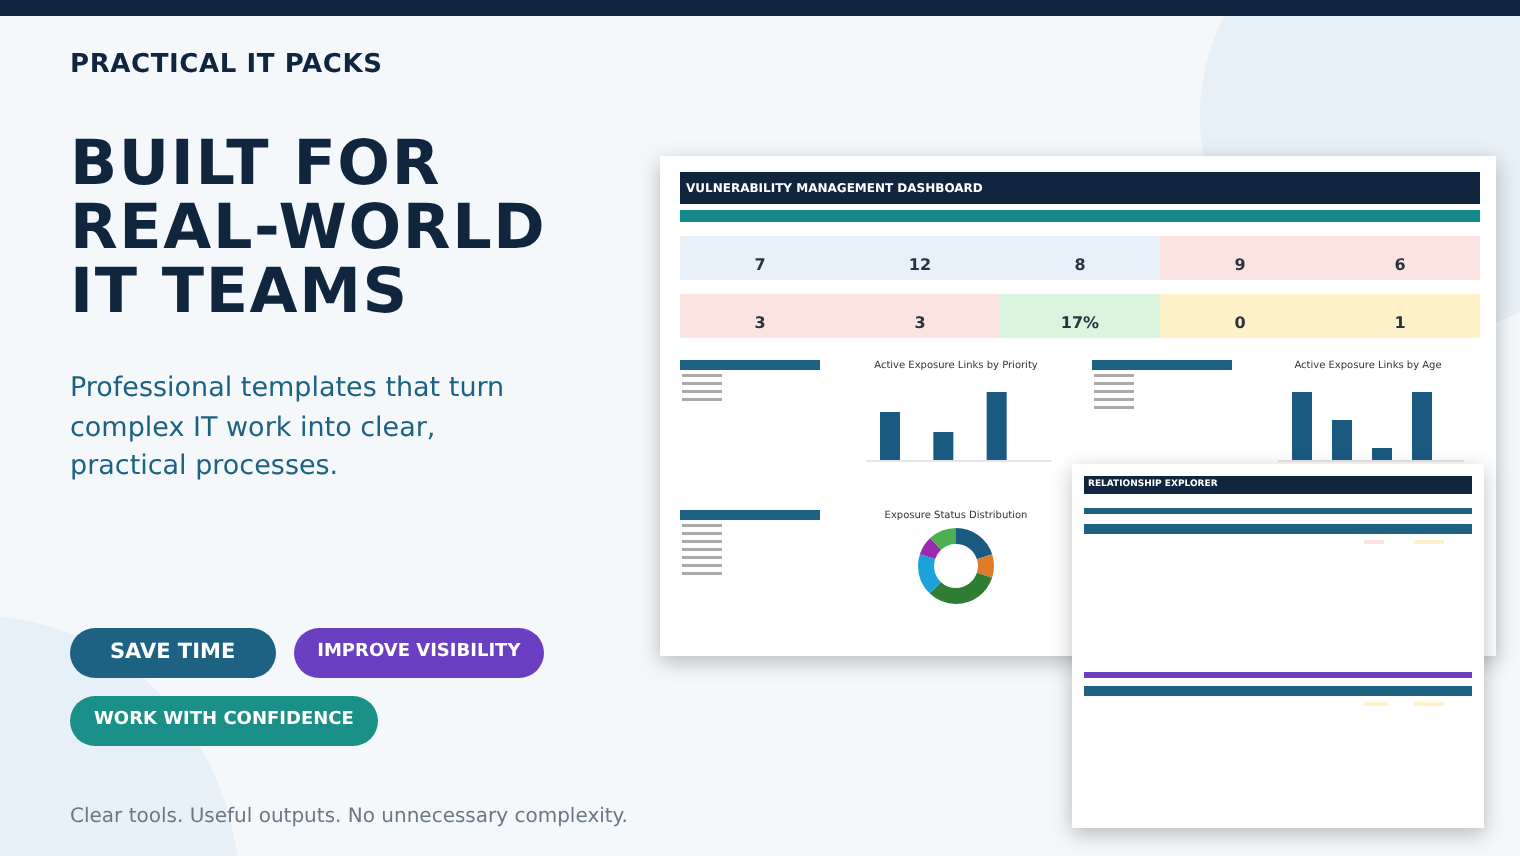 The width and height of the screenshot is (1520, 856). What do you see at coordinates (920, 258) in the screenshot?
I see `kpi-card: 12` at bounding box center [920, 258].